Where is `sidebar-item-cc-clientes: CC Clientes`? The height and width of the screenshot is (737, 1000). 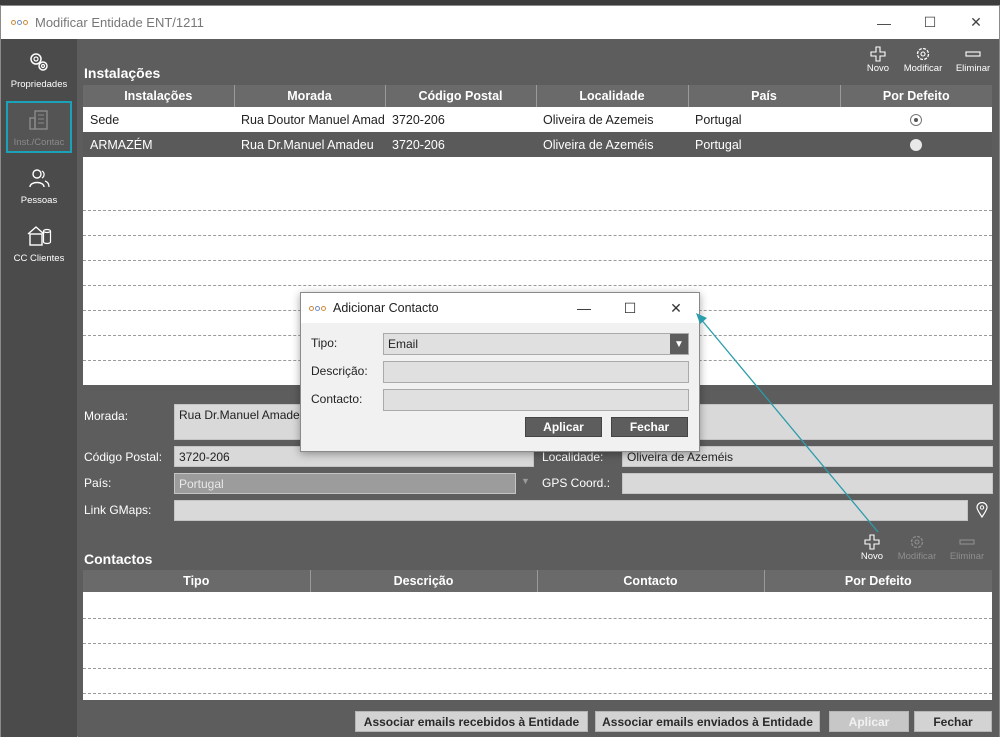 sidebar-item-cc-clientes: CC Clientes is located at coordinates (39, 243).